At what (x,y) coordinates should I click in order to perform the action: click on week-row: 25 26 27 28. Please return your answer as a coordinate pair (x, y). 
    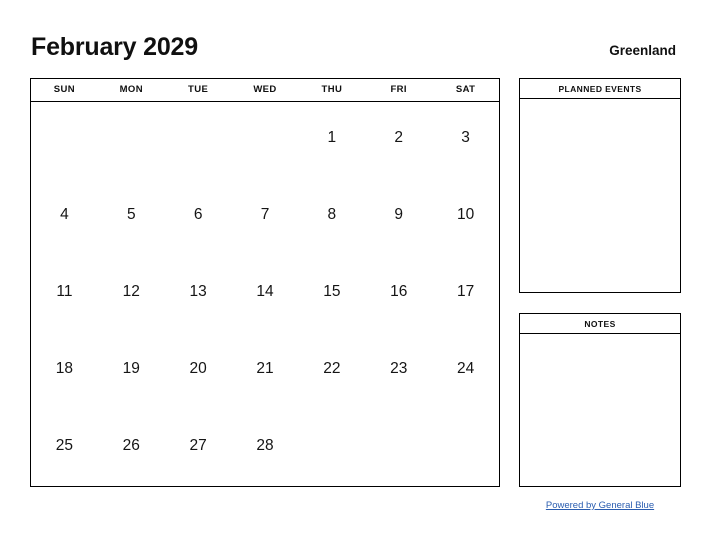
    Looking at the image, I should click on (265, 447).